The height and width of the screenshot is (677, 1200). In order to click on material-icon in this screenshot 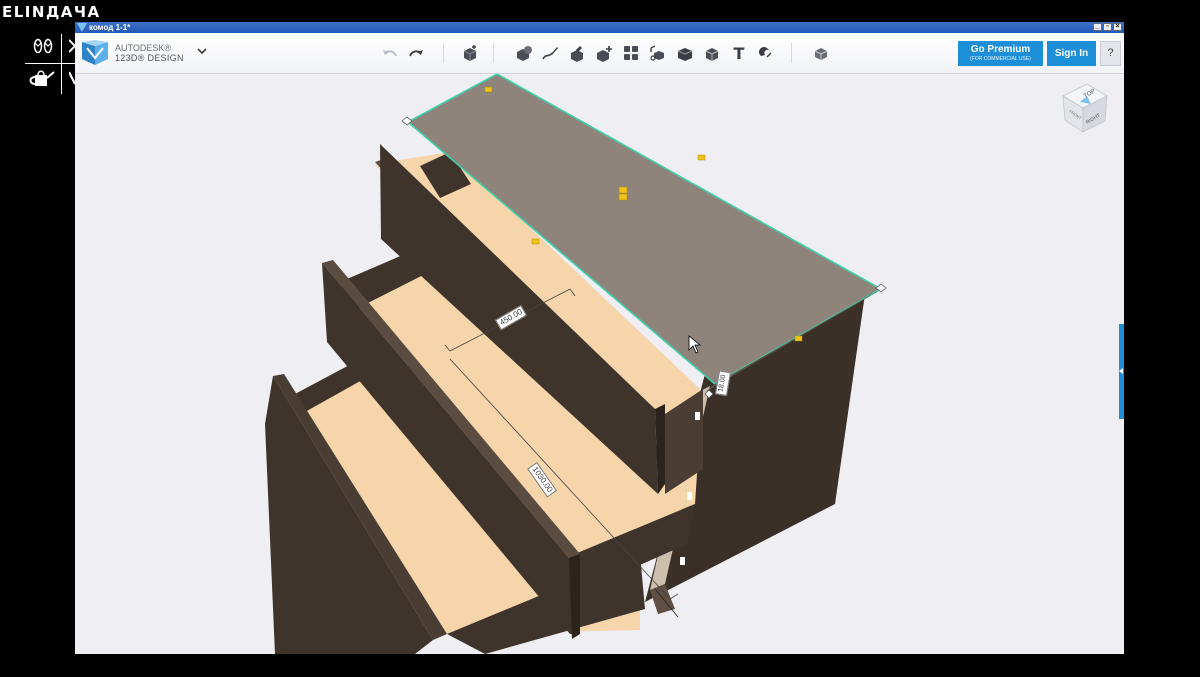, I will do `click(821, 54)`.